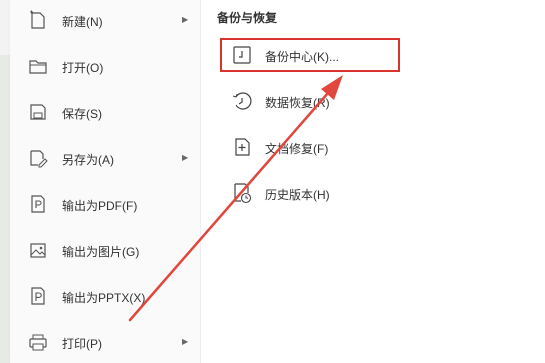 Image resolution: width=545 pixels, height=363 pixels. I want to click on data-recovery-label: 数据恢复(R), so click(297, 103).